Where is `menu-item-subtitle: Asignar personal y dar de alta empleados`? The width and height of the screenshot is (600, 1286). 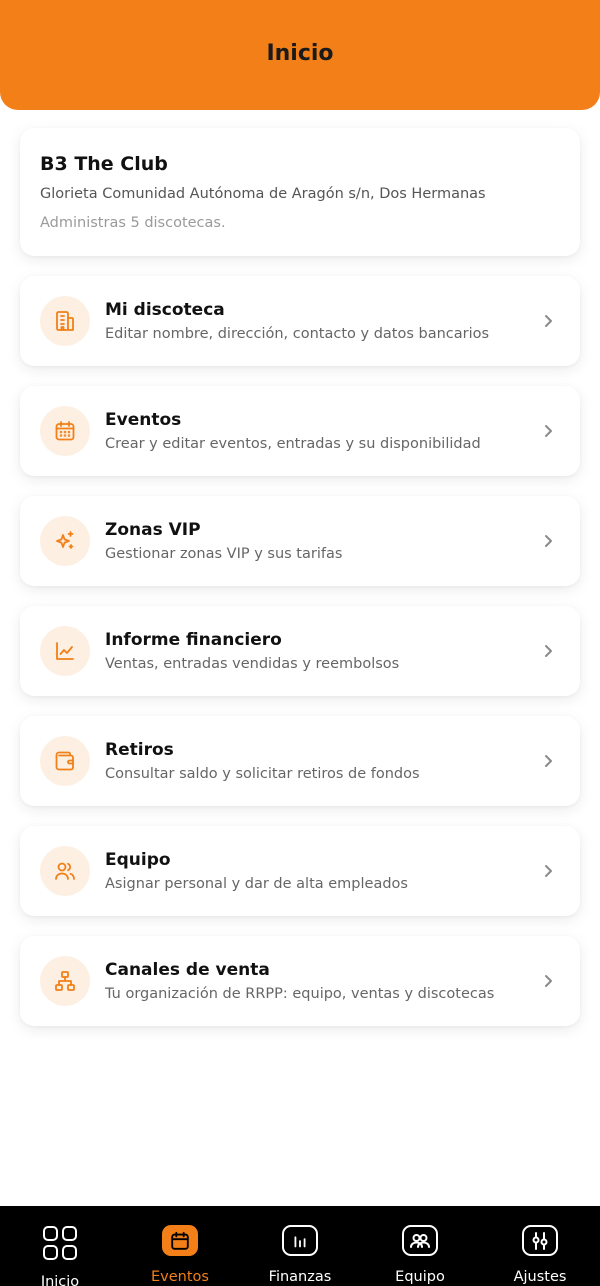
menu-item-subtitle: Asignar personal y dar de alta empleados is located at coordinates (256, 883).